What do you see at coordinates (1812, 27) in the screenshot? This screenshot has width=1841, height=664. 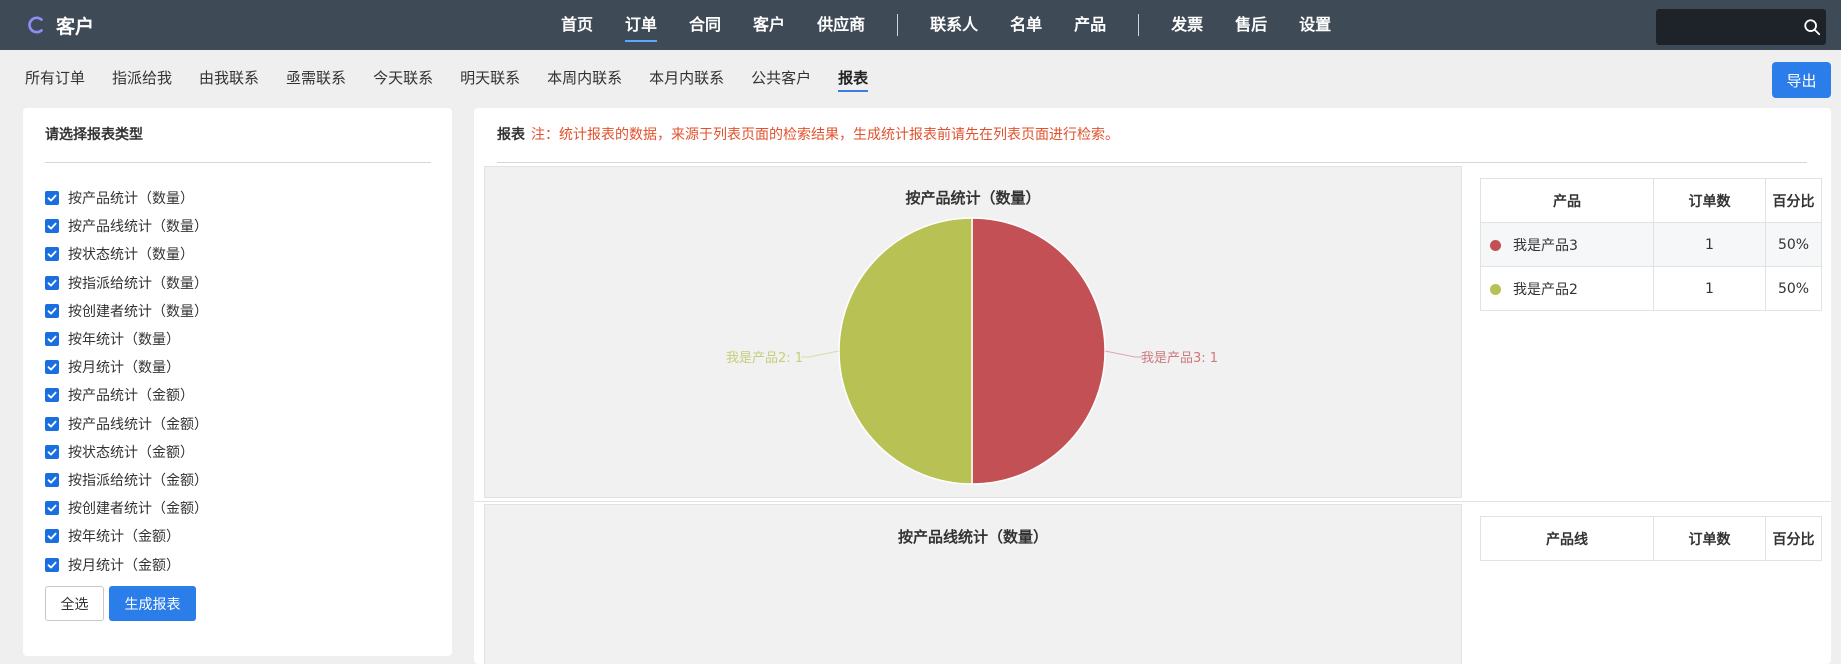 I see `search-button` at bounding box center [1812, 27].